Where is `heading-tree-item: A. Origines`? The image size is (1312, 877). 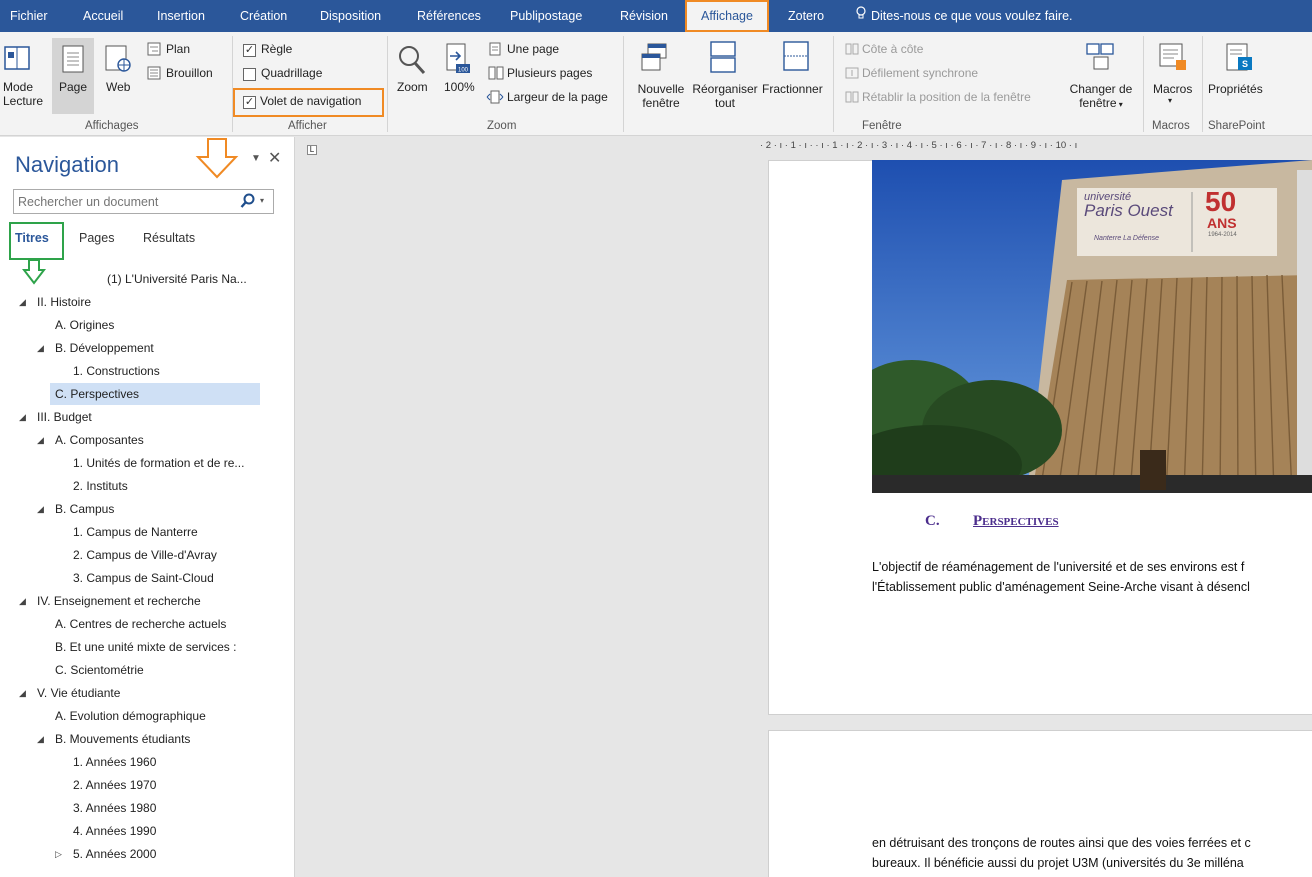 heading-tree-item: A. Origines is located at coordinates (84, 325).